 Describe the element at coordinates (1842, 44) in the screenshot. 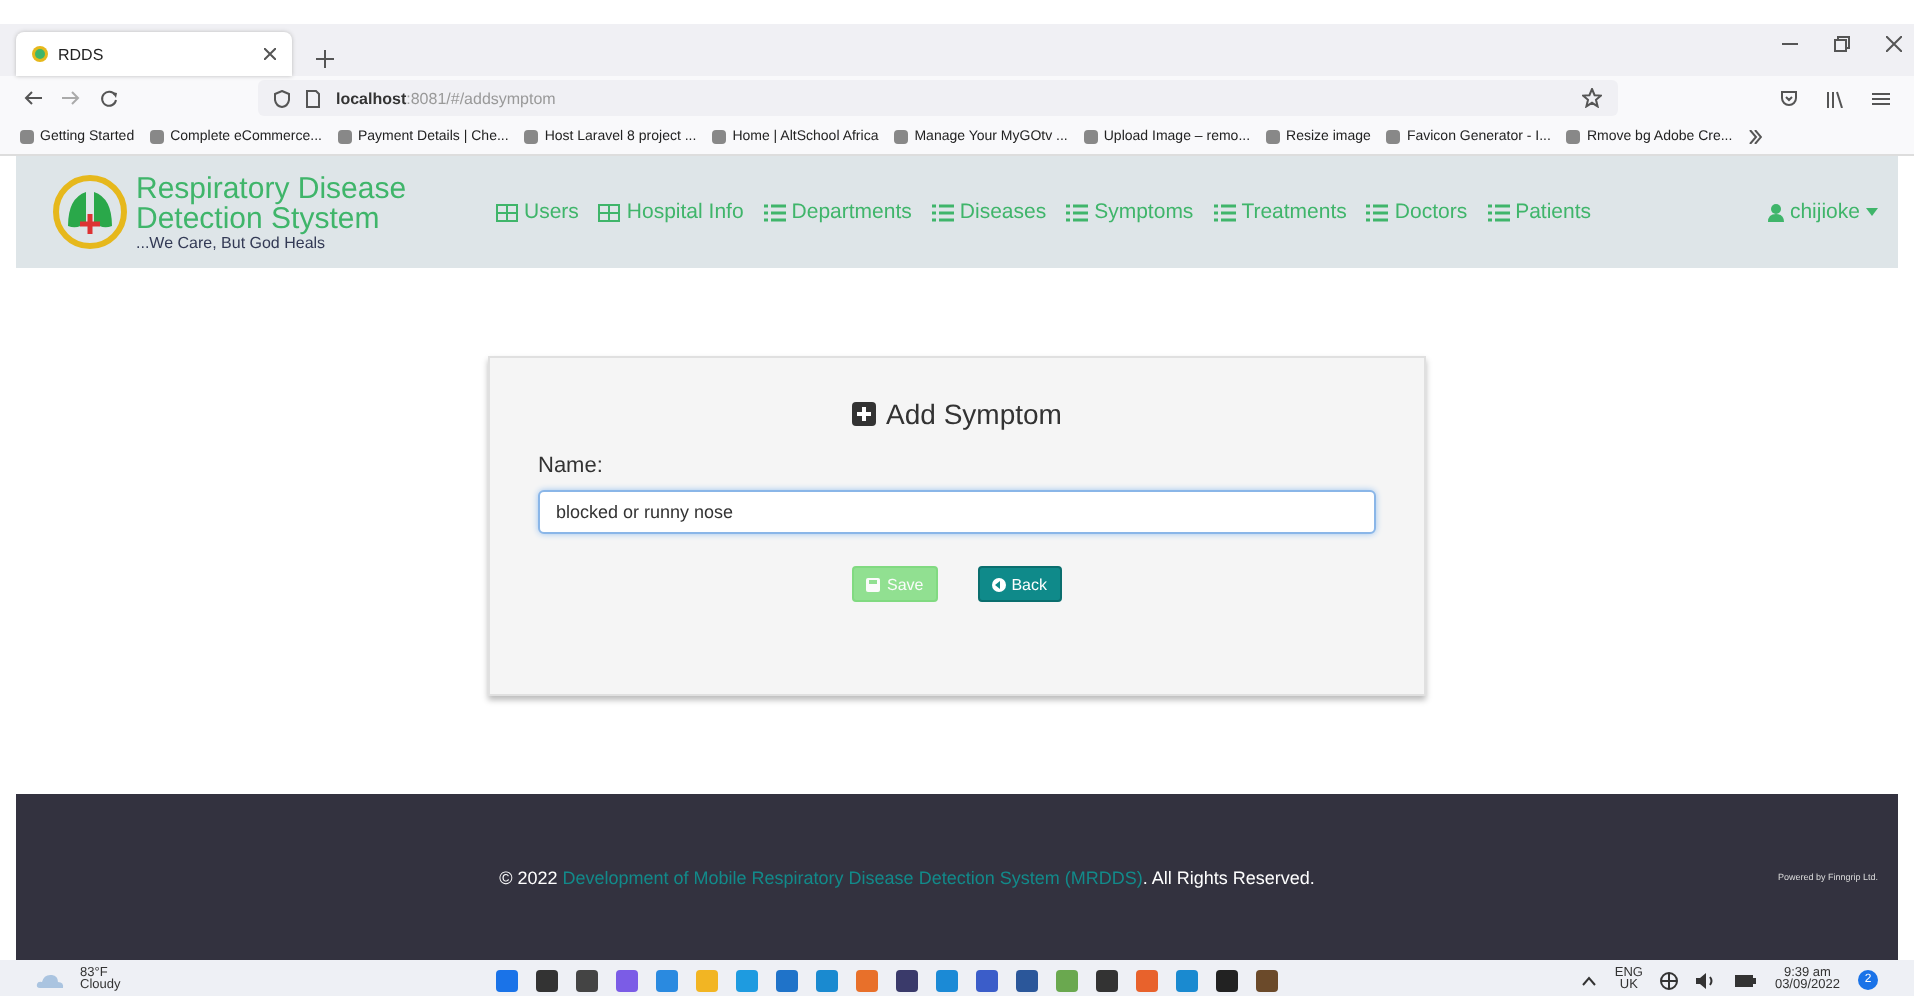

I see `restore-icon` at that location.